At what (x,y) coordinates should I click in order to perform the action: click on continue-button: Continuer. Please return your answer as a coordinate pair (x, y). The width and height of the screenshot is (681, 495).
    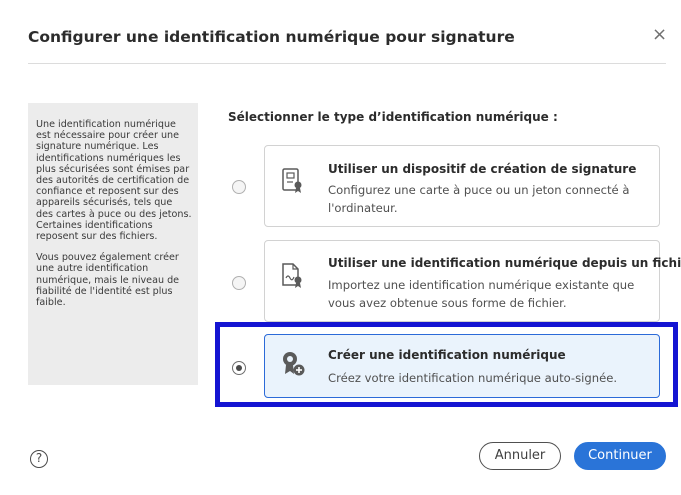
    Looking at the image, I should click on (620, 456).